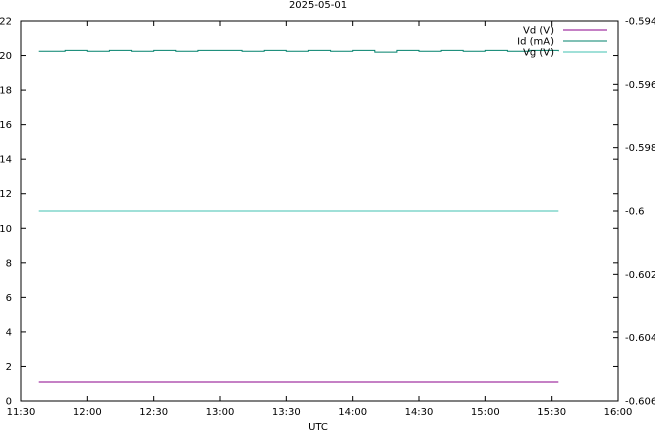  I want to click on y-tick-label: 22, so click(6, 22).